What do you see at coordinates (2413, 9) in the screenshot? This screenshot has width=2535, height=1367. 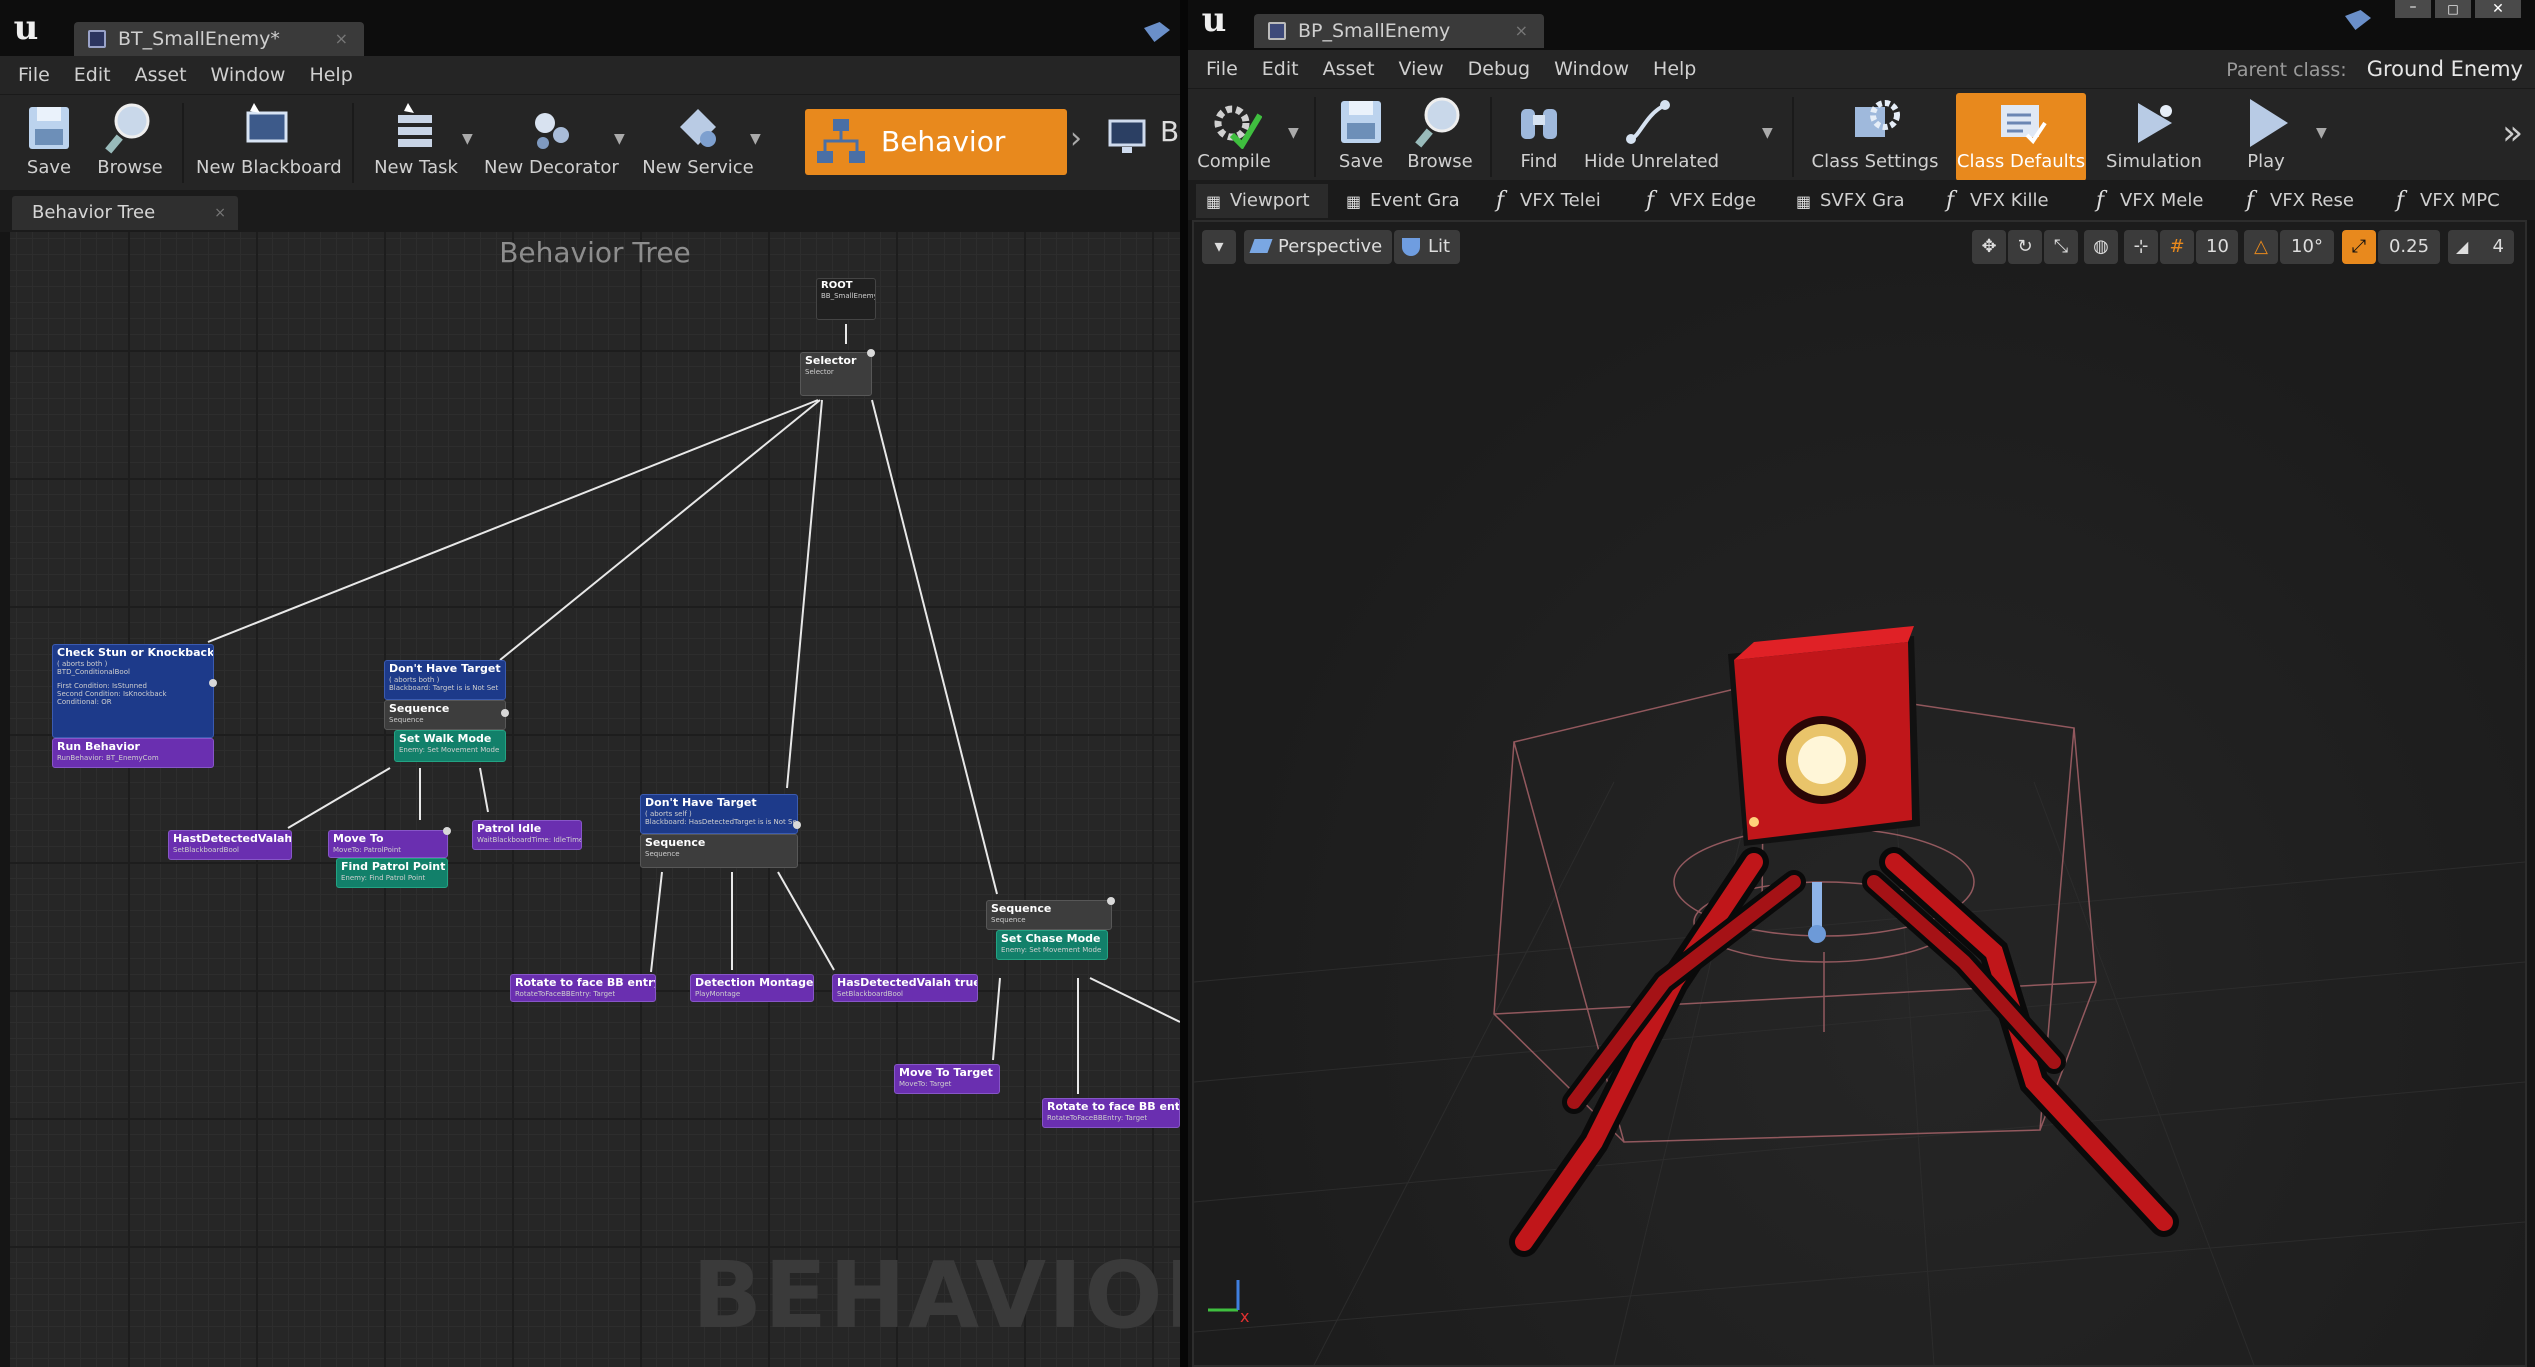 I see `minimize-button: –` at bounding box center [2413, 9].